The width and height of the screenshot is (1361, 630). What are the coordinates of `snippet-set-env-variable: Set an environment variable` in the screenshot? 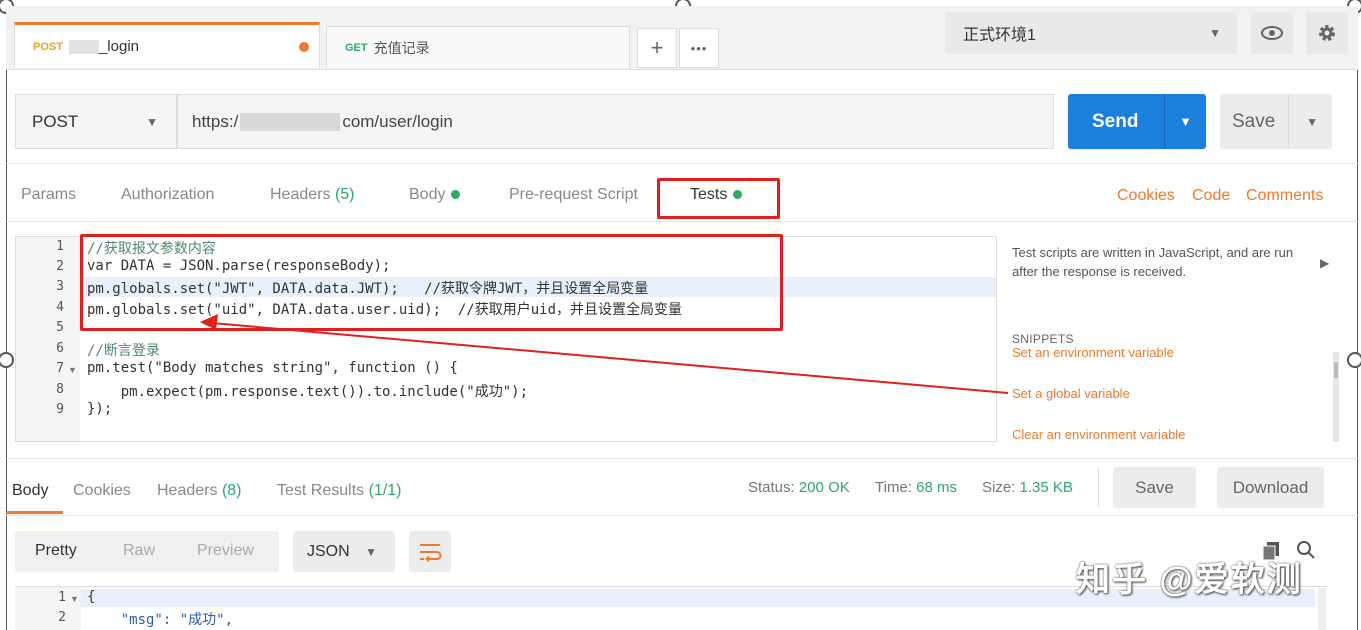 It's located at (1093, 352).